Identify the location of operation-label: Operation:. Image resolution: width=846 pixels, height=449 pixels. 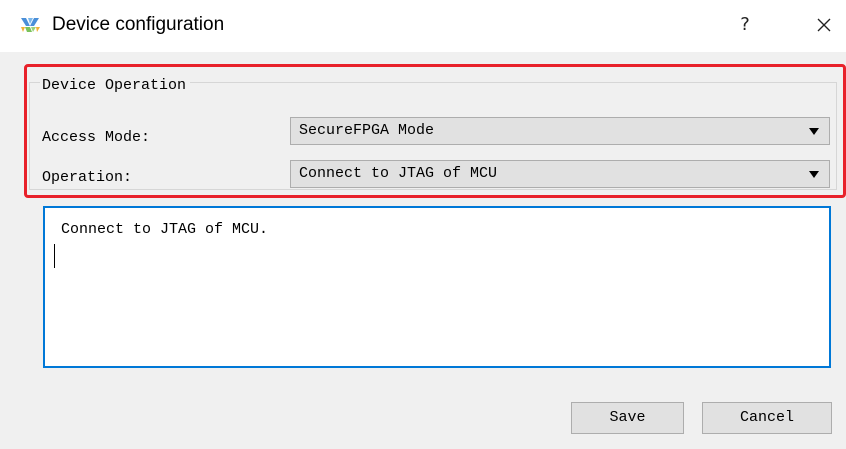
(87, 177).